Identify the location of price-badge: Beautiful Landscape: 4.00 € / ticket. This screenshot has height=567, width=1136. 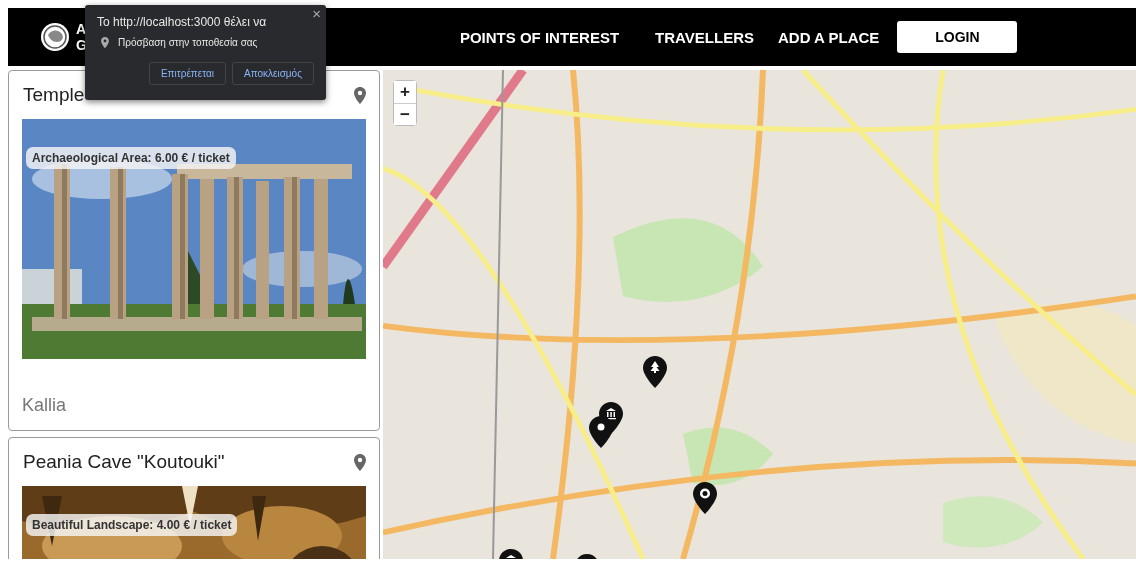
(132, 525).